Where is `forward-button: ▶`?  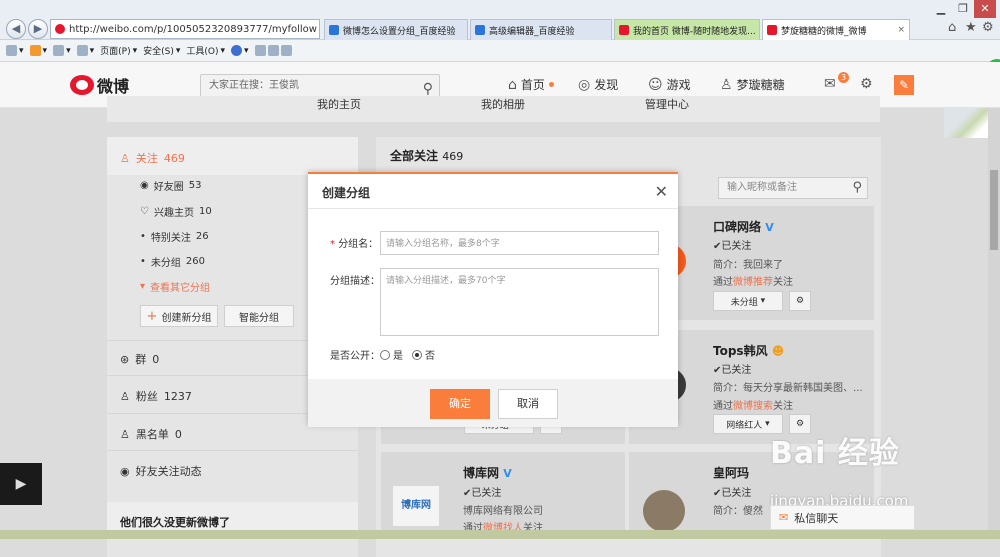
forward-button: ▶ is located at coordinates (38, 29).